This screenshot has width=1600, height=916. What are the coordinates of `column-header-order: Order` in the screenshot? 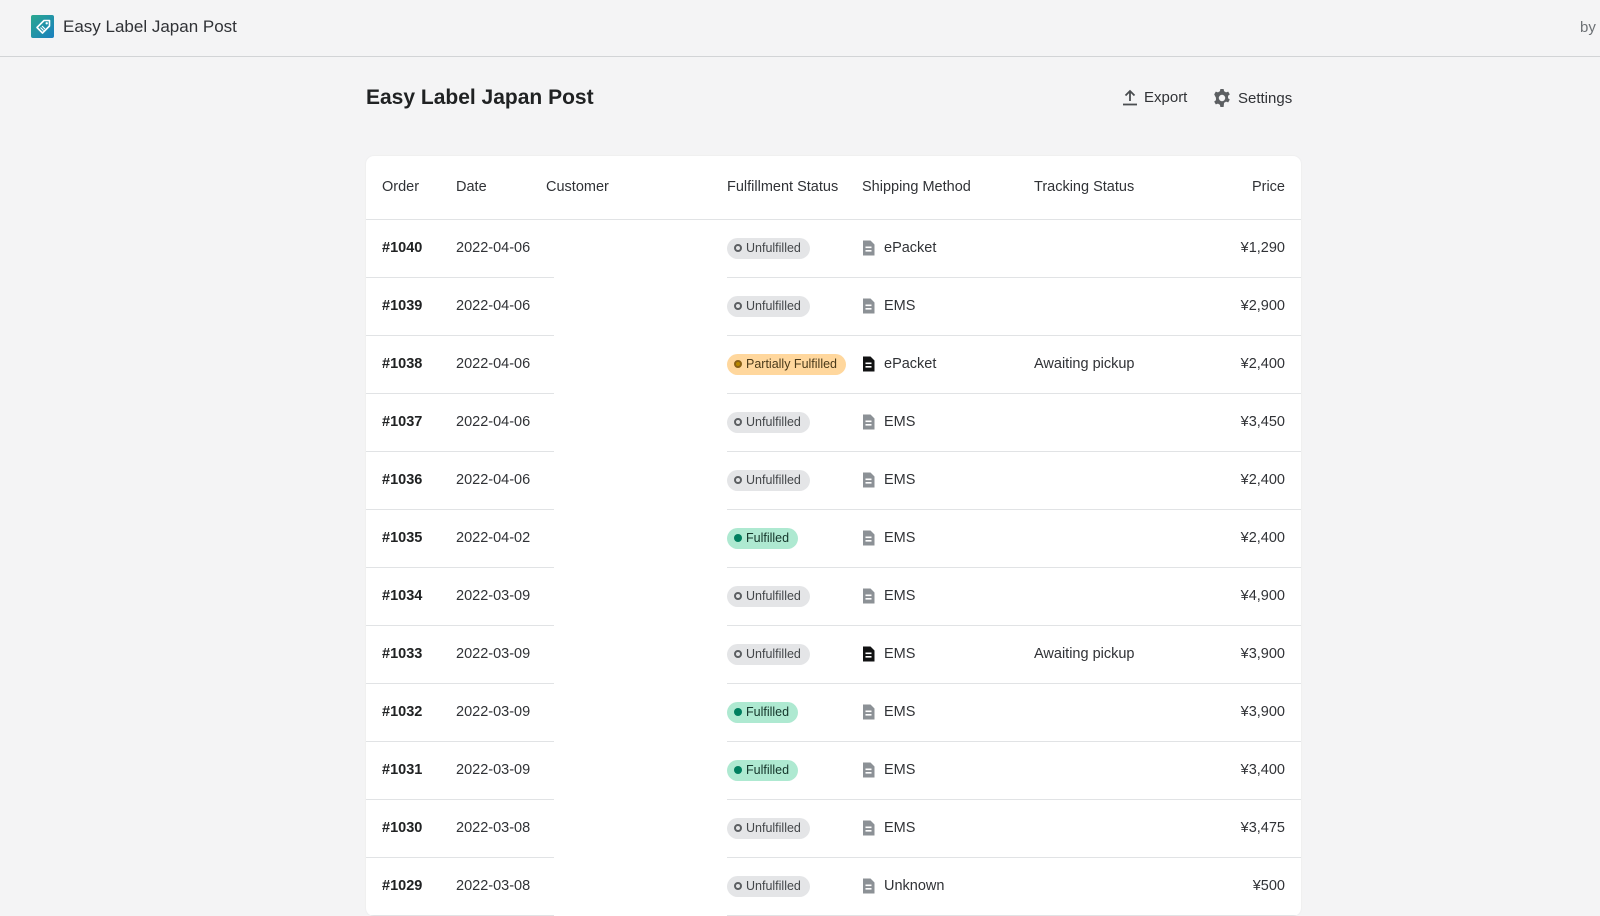 It's located at (411, 188).